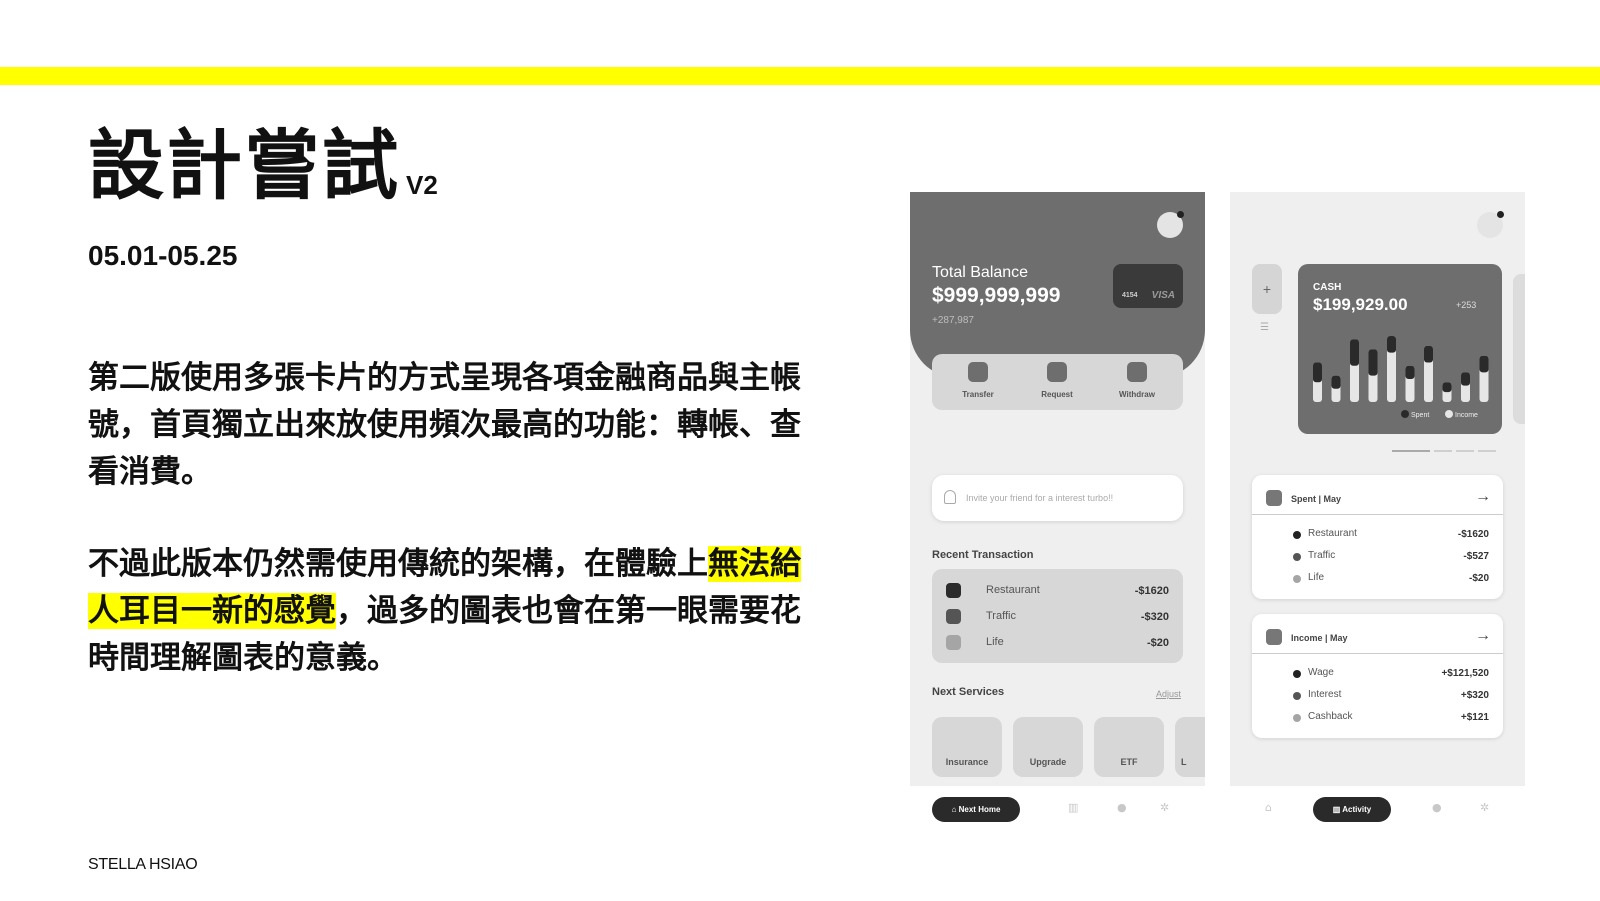 The height and width of the screenshot is (901, 1600). I want to click on row-name: Life, so click(1316, 577).